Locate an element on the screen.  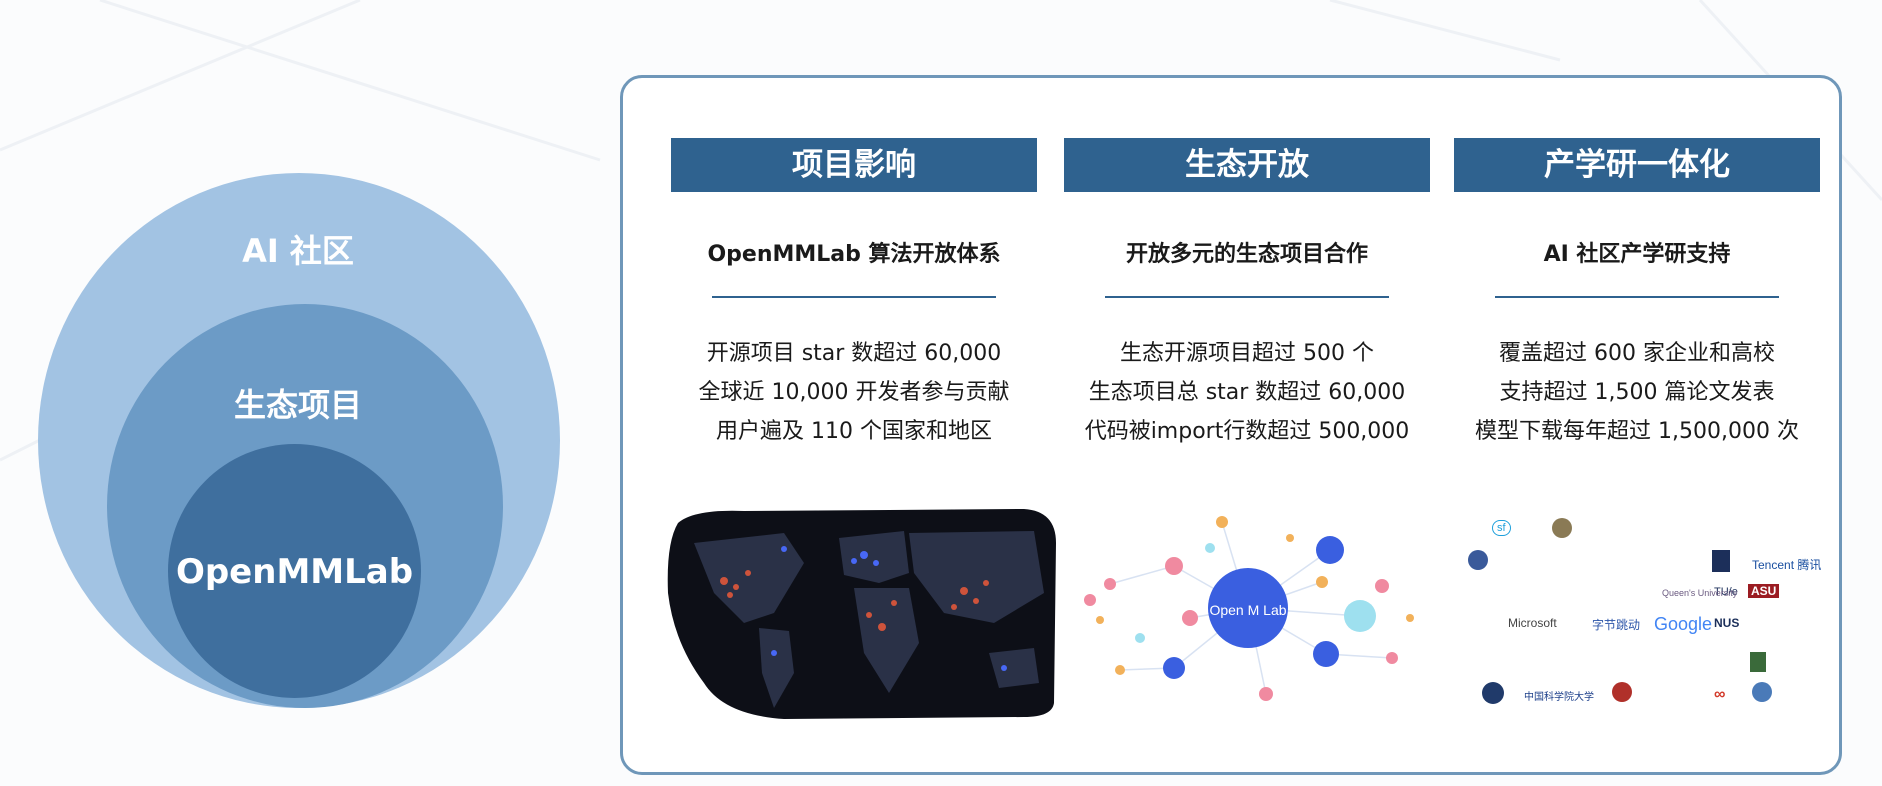
column-header: 产学研一体化 is located at coordinates (1637, 165).